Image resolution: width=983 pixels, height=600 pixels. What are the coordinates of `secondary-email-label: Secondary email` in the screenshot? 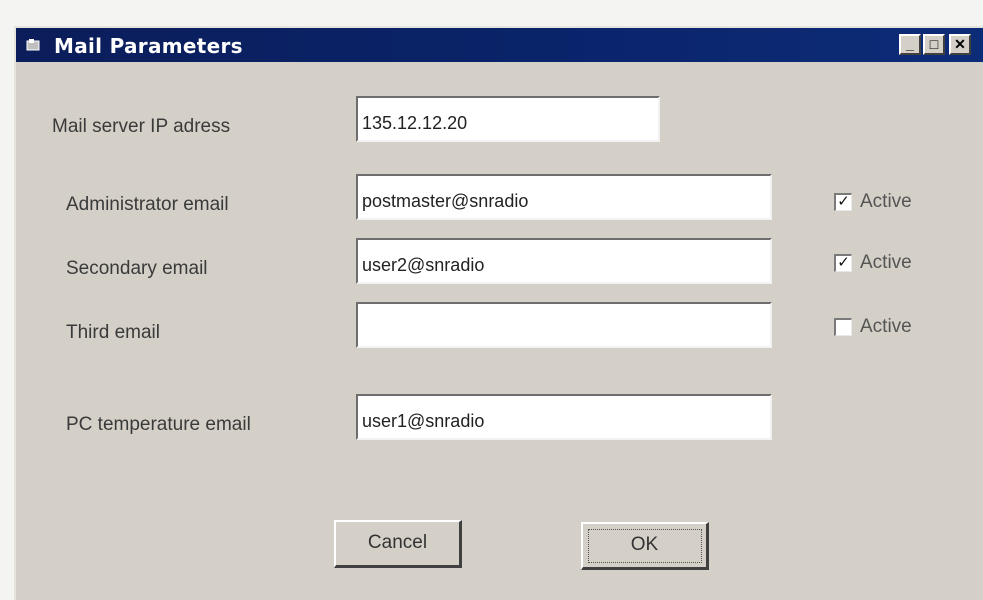 It's located at (137, 268).